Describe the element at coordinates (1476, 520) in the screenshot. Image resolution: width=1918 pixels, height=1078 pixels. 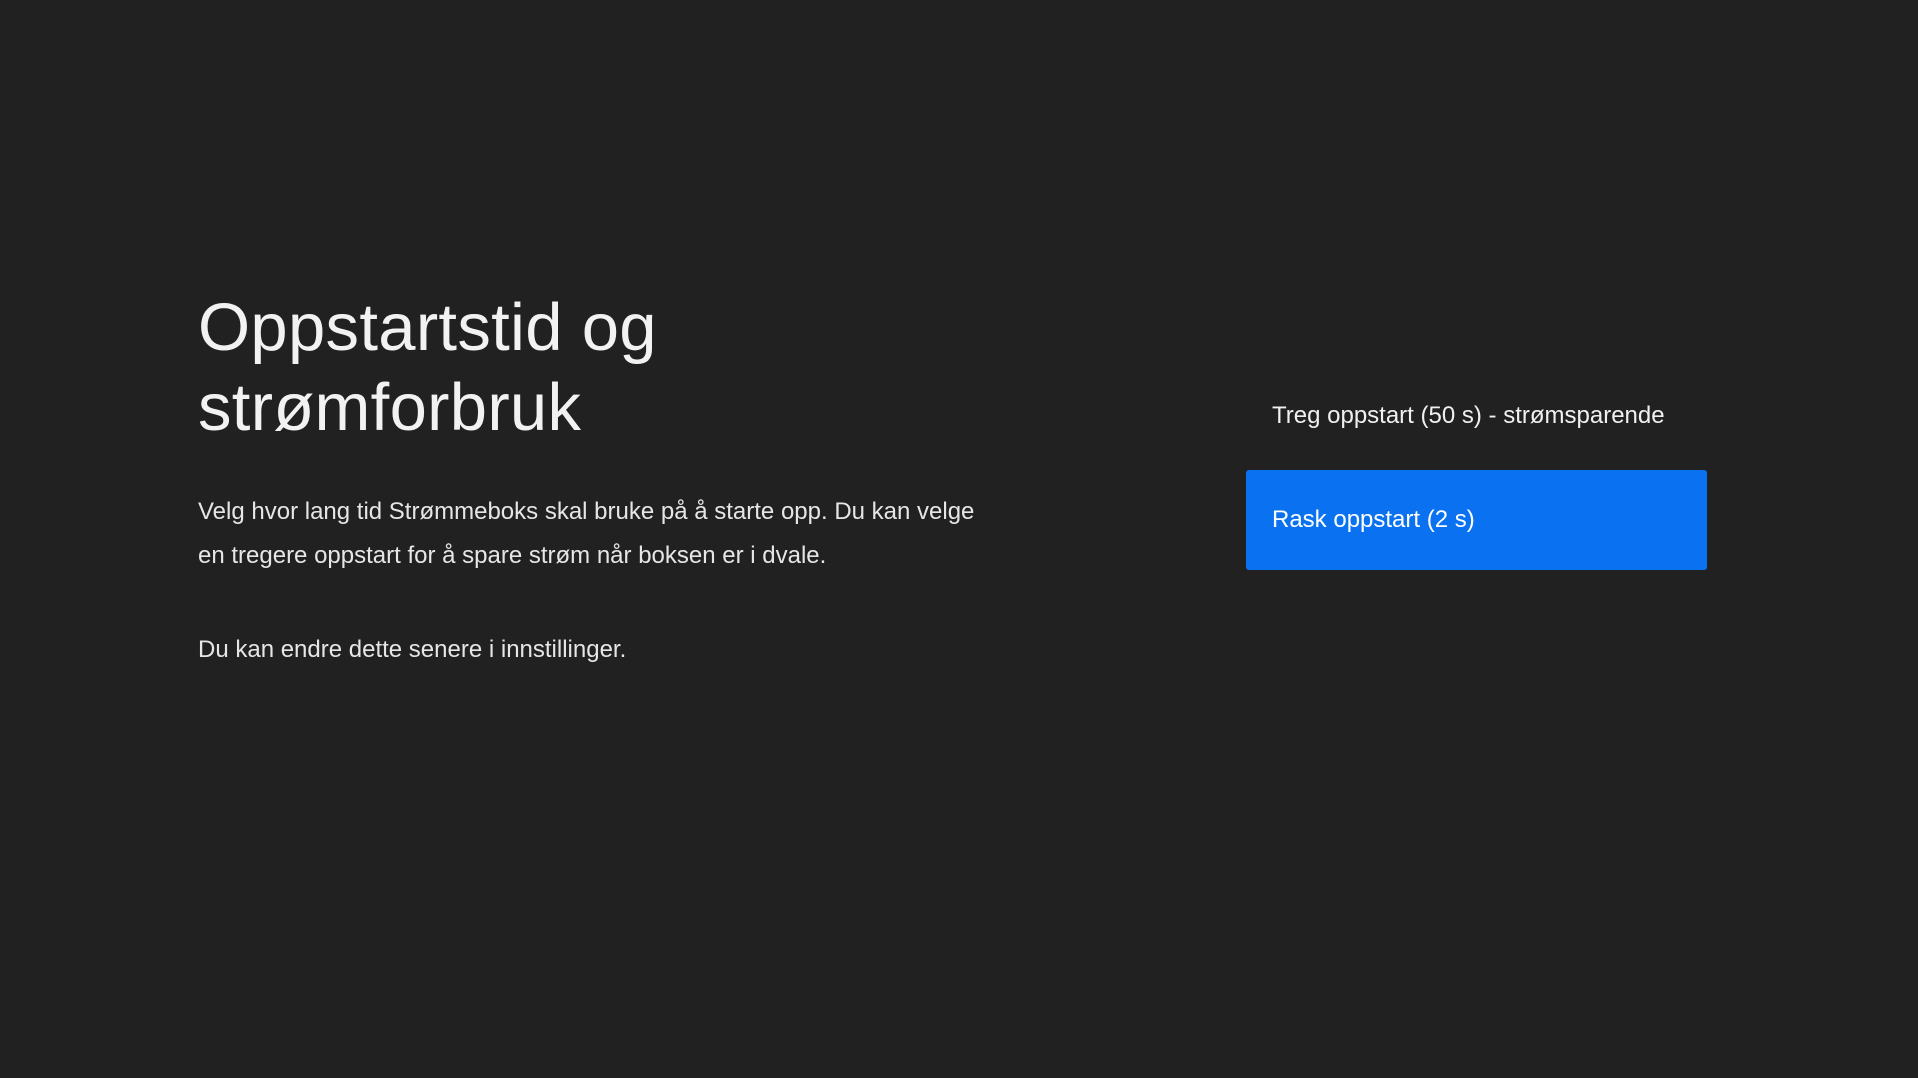
I see `option-fast-startup: Rask oppstart (2 s)` at that location.